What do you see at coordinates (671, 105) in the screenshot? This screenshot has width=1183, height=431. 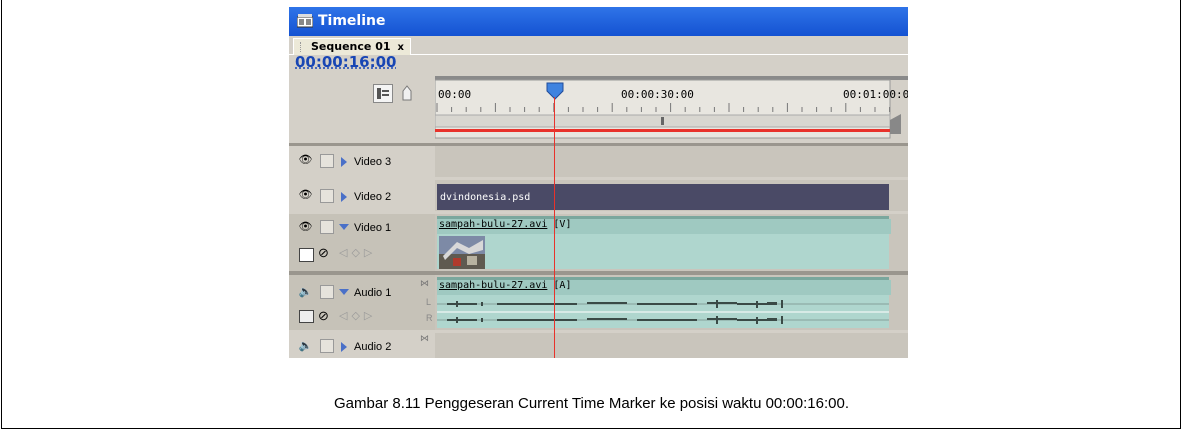 I see `time-ruler: 00:00 00:00:30:00 00:01:00:0` at bounding box center [671, 105].